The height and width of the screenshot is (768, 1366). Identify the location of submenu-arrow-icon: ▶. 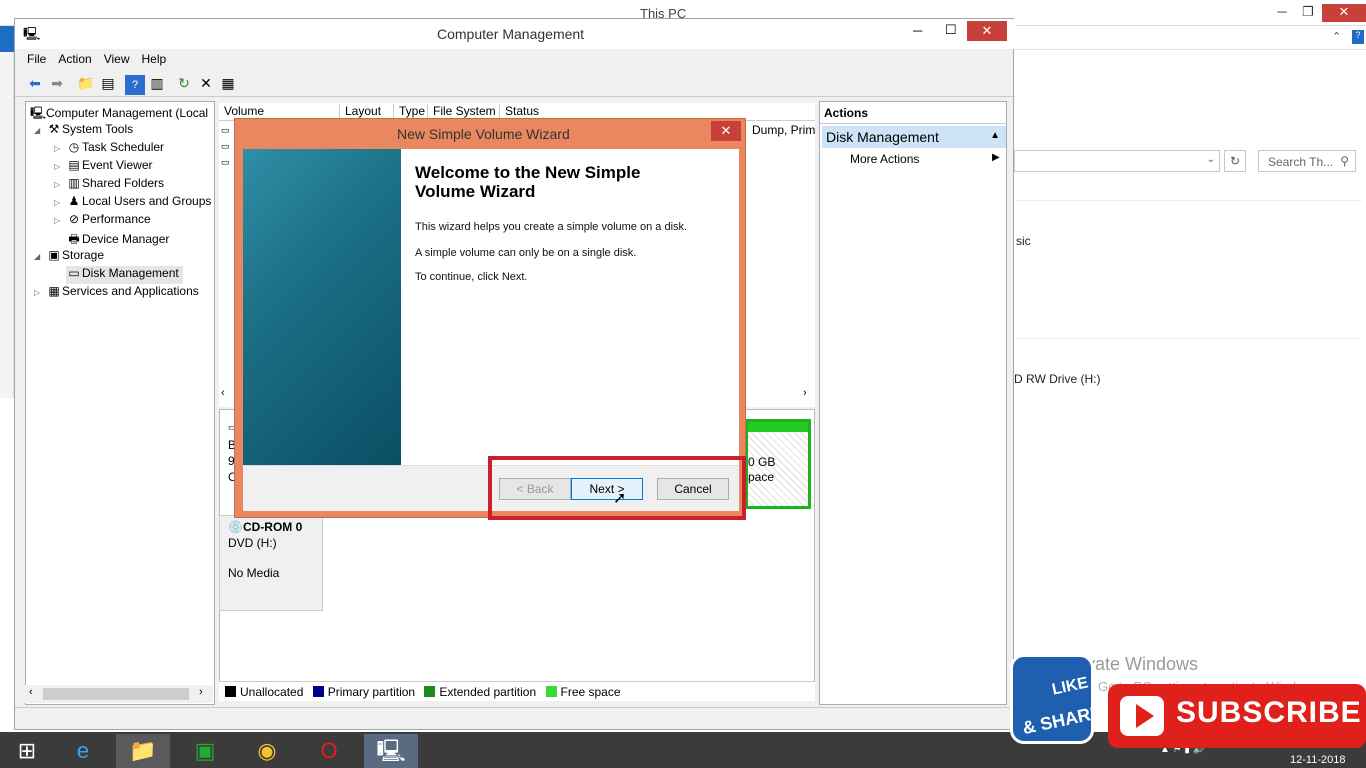
(996, 157).